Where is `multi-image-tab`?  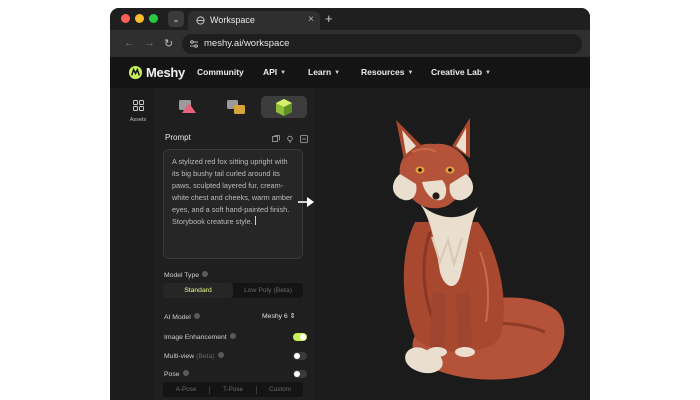 multi-image-tab is located at coordinates (236, 107).